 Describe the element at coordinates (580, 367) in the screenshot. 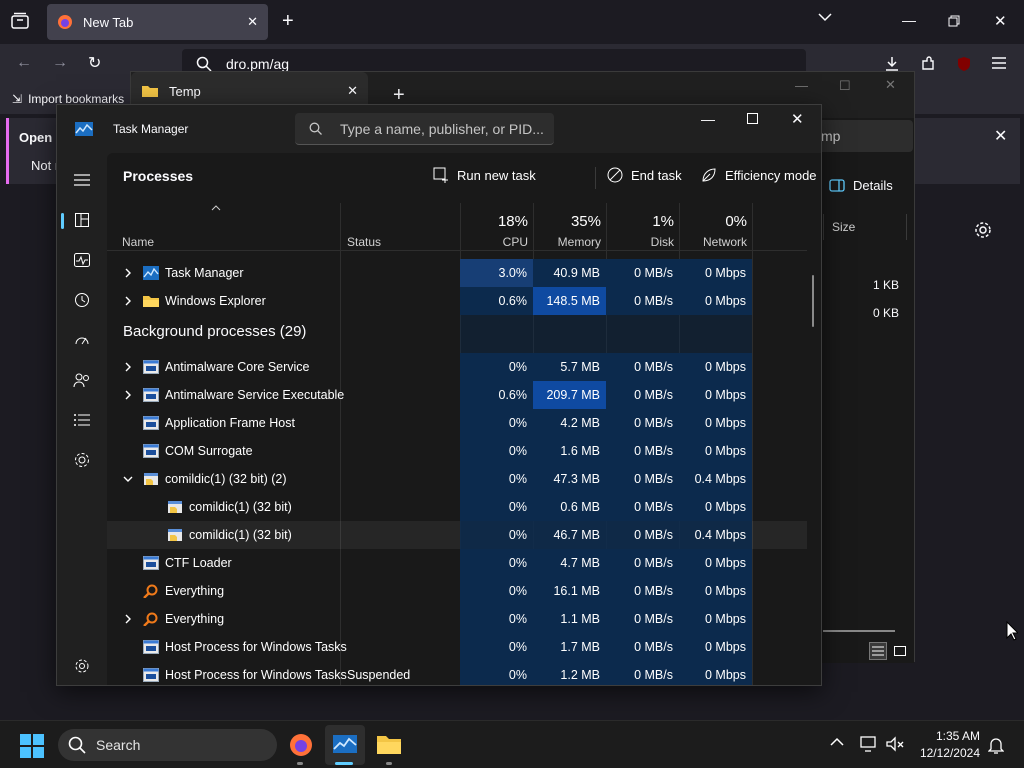

I see `memory-value: 5.7 MB` at that location.